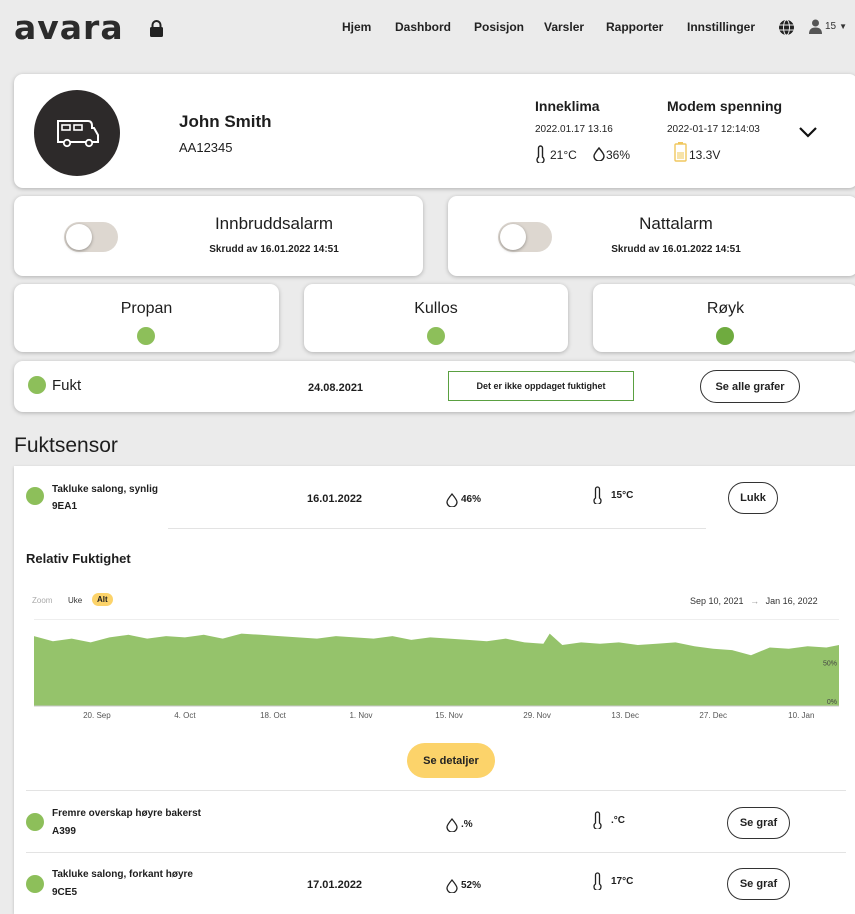 The height and width of the screenshot is (914, 855). I want to click on user-menu: 15 ▼, so click(828, 26).